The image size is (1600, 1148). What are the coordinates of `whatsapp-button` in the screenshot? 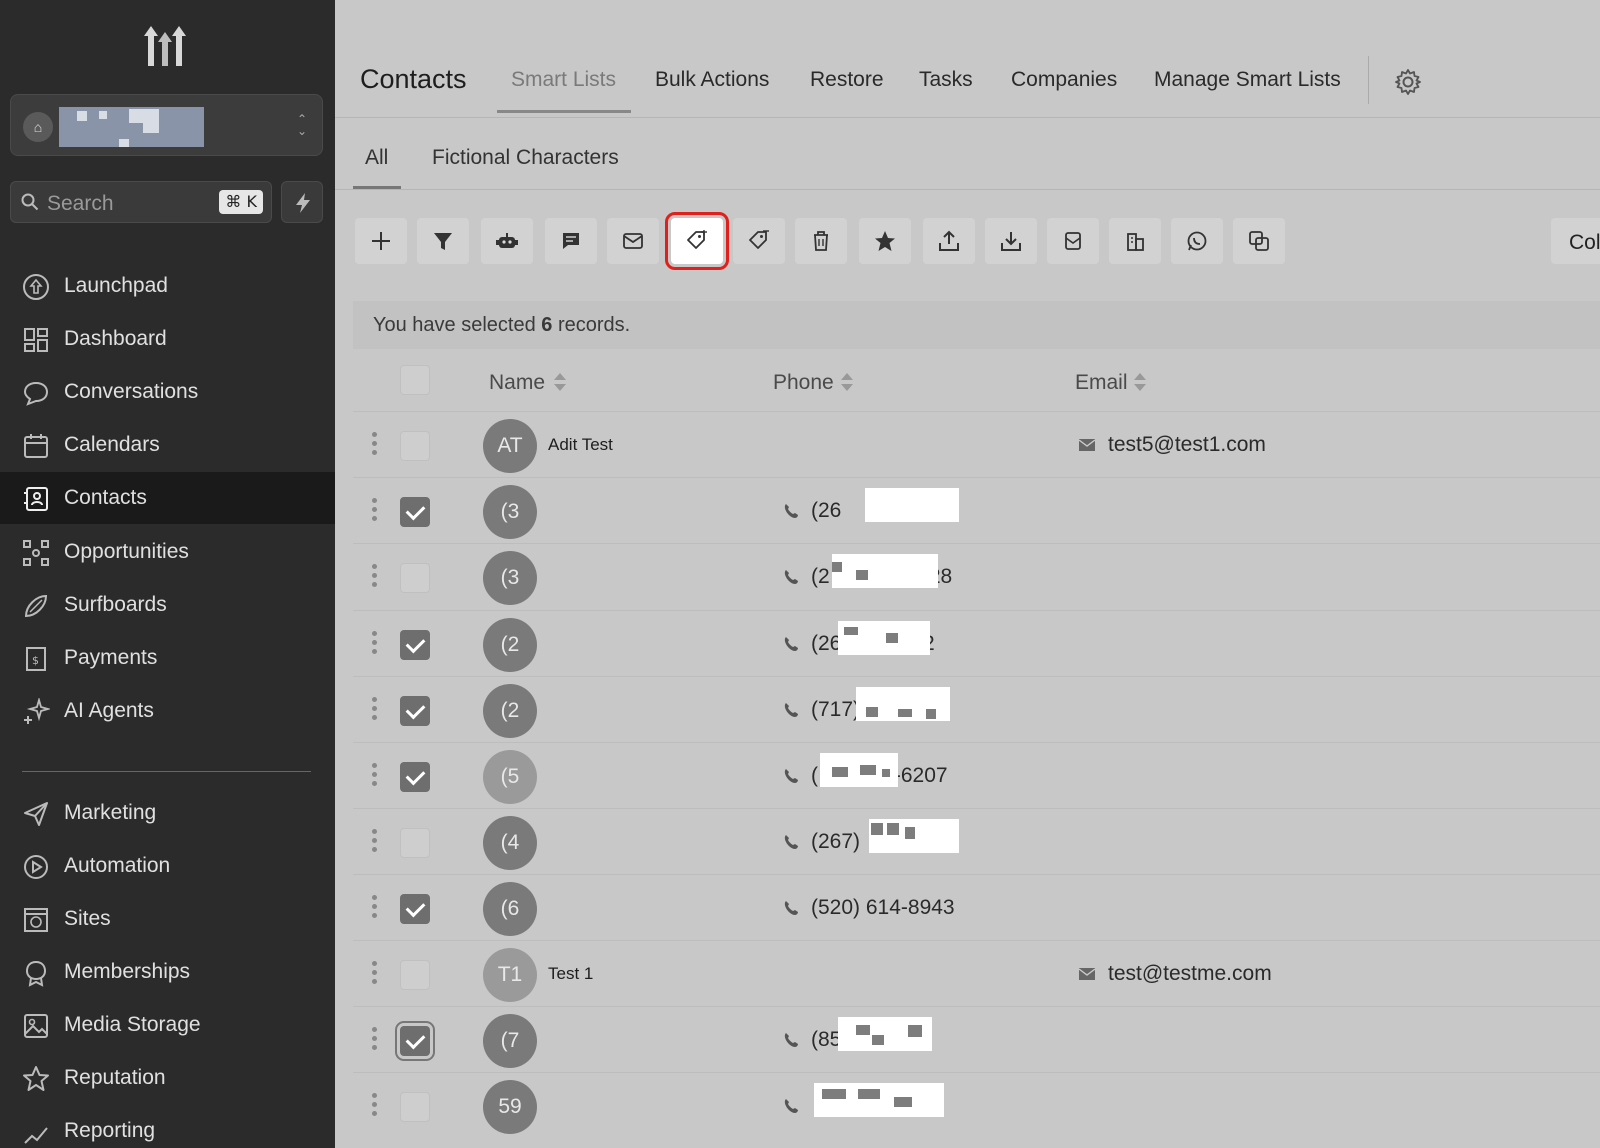 It's located at (1197, 241).